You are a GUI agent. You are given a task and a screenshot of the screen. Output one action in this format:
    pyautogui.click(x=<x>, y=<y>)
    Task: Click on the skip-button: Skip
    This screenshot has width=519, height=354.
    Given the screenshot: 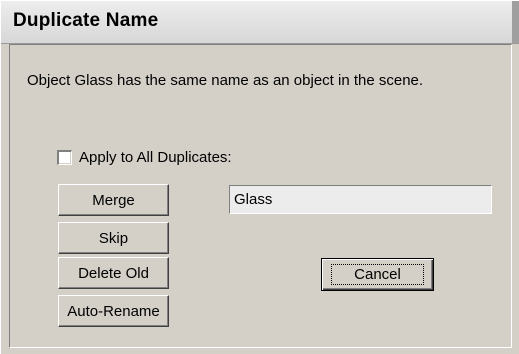 What is the action you would take?
    pyautogui.click(x=113, y=238)
    